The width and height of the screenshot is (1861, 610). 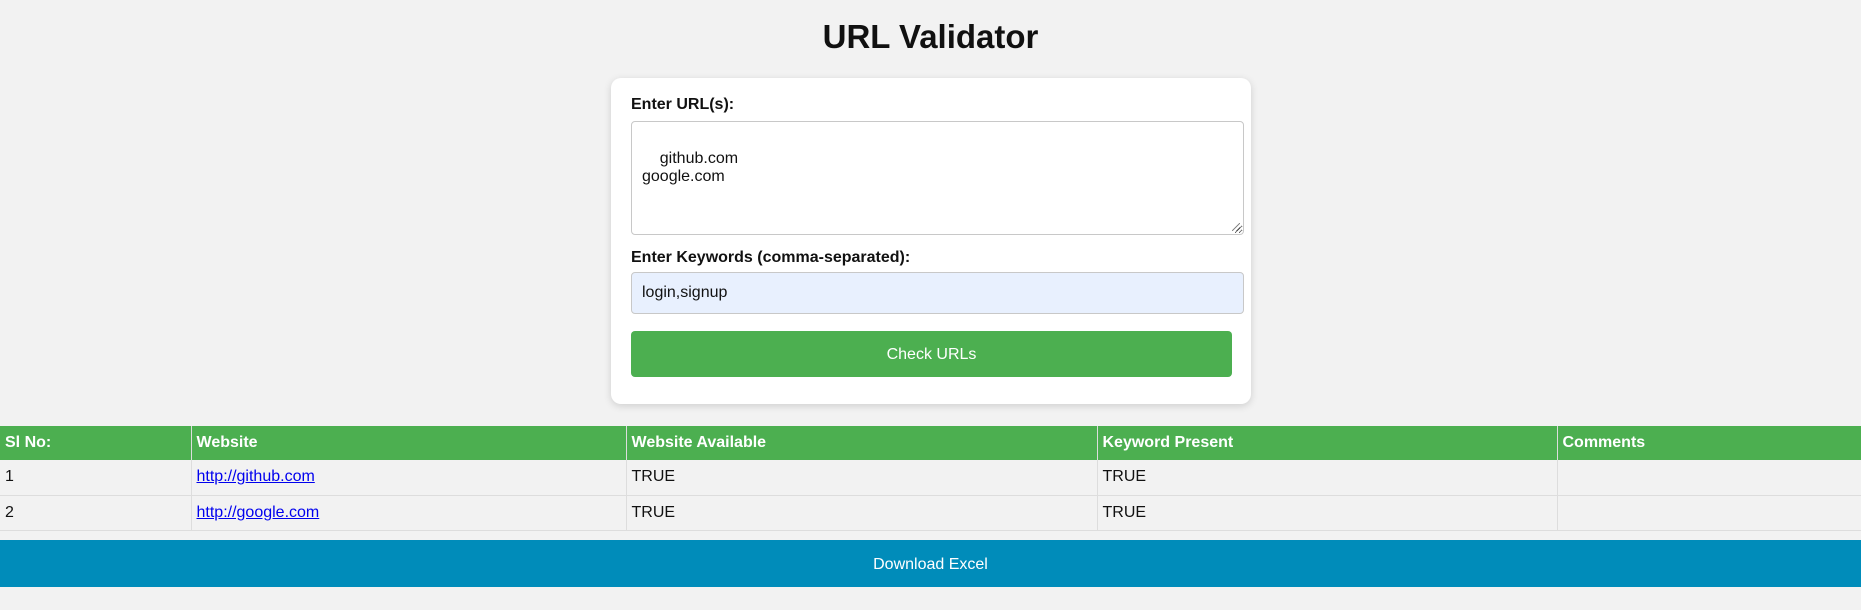 What do you see at coordinates (96, 443) in the screenshot?
I see `column-header-sl-no: Sl No:` at bounding box center [96, 443].